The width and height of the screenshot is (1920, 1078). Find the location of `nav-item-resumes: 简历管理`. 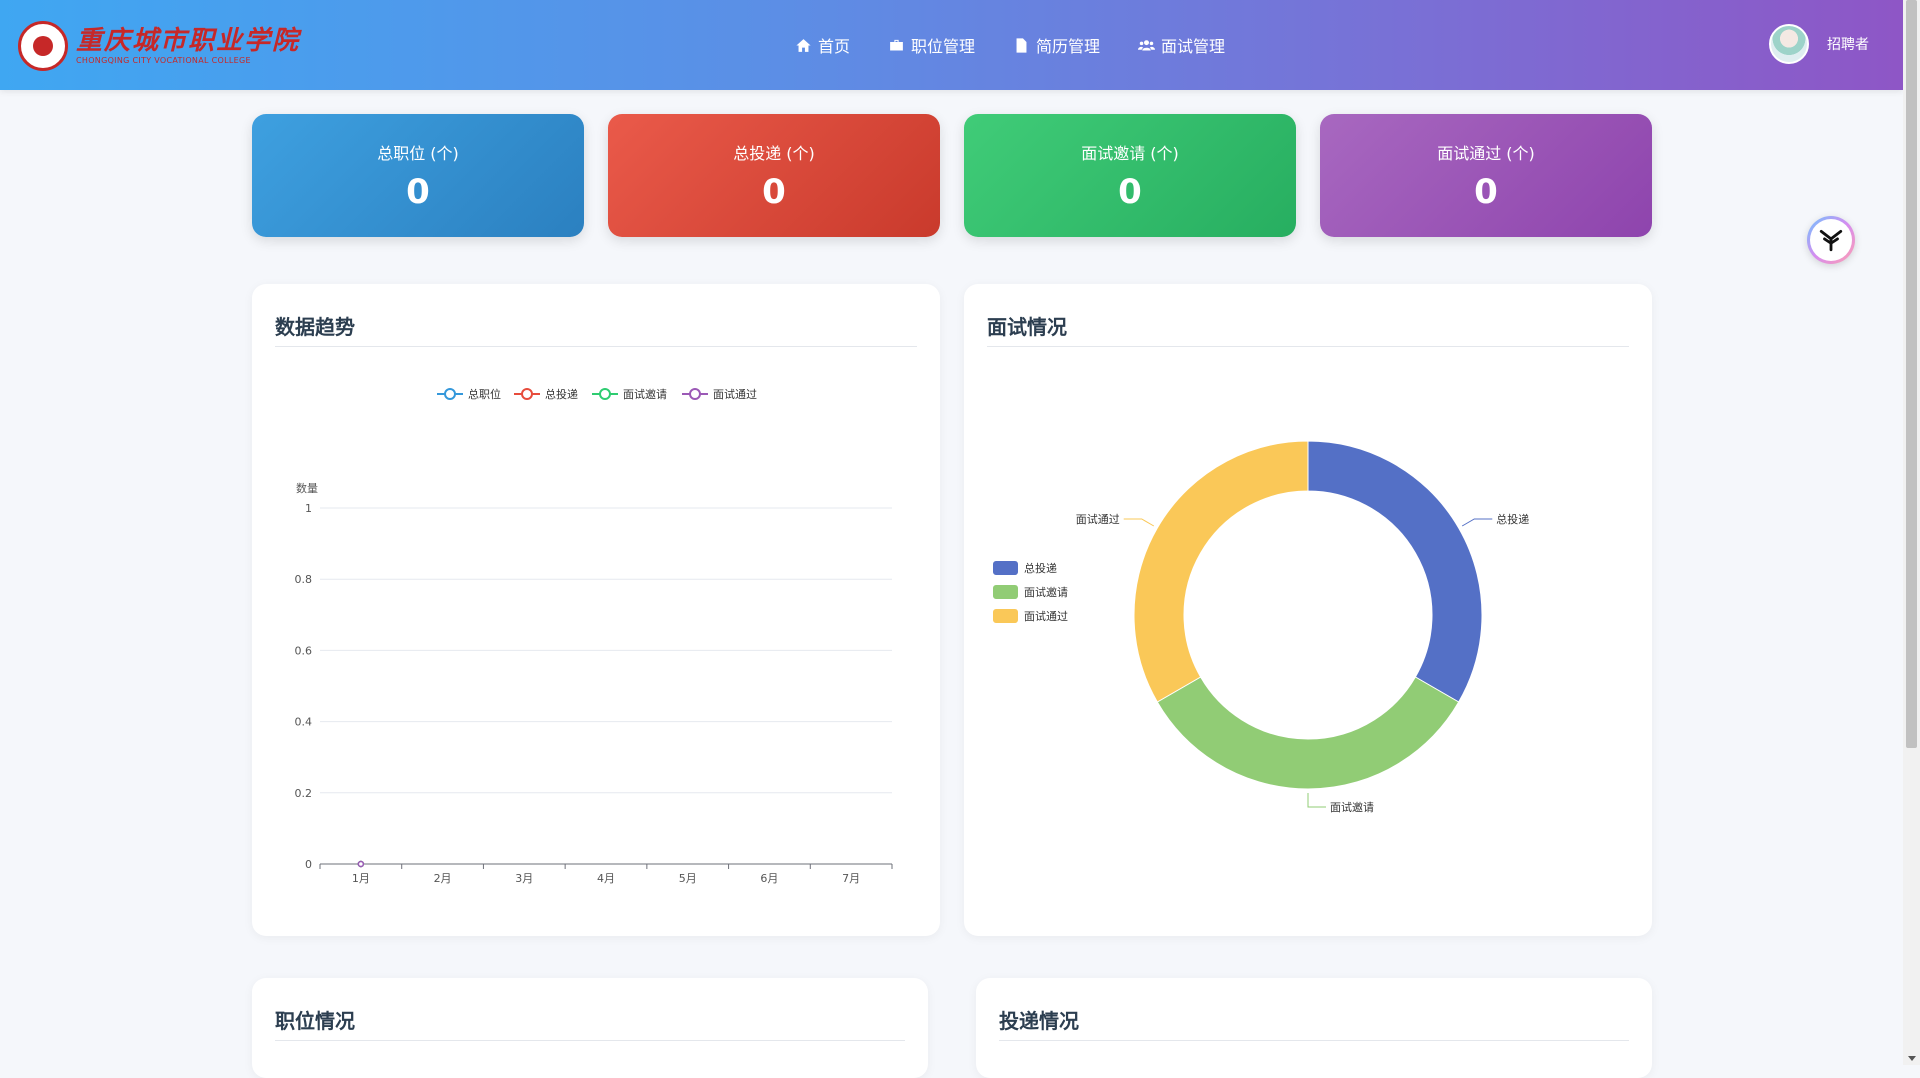

nav-item-resumes: 简历管理 is located at coordinates (1056, 45).